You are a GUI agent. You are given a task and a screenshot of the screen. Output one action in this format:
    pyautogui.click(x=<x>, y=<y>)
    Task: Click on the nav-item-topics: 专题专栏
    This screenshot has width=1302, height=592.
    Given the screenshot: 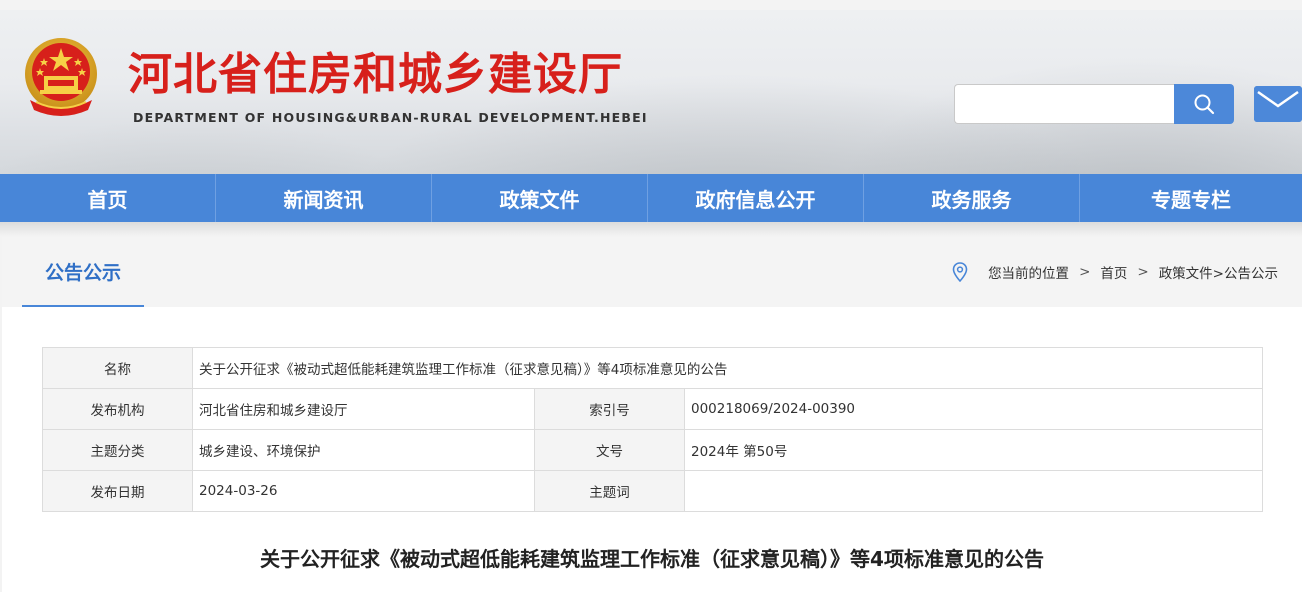 What is the action you would take?
    pyautogui.click(x=1191, y=198)
    